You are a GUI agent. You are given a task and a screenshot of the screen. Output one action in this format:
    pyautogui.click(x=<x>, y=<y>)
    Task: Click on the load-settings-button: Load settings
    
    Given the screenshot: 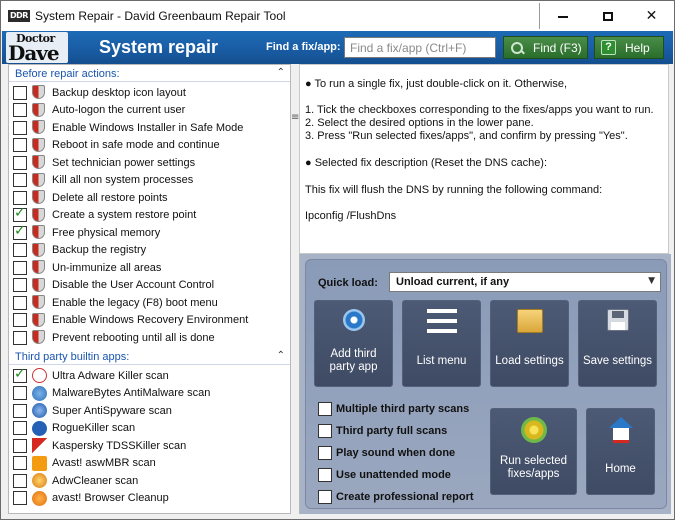 What is the action you would take?
    pyautogui.click(x=529, y=343)
    